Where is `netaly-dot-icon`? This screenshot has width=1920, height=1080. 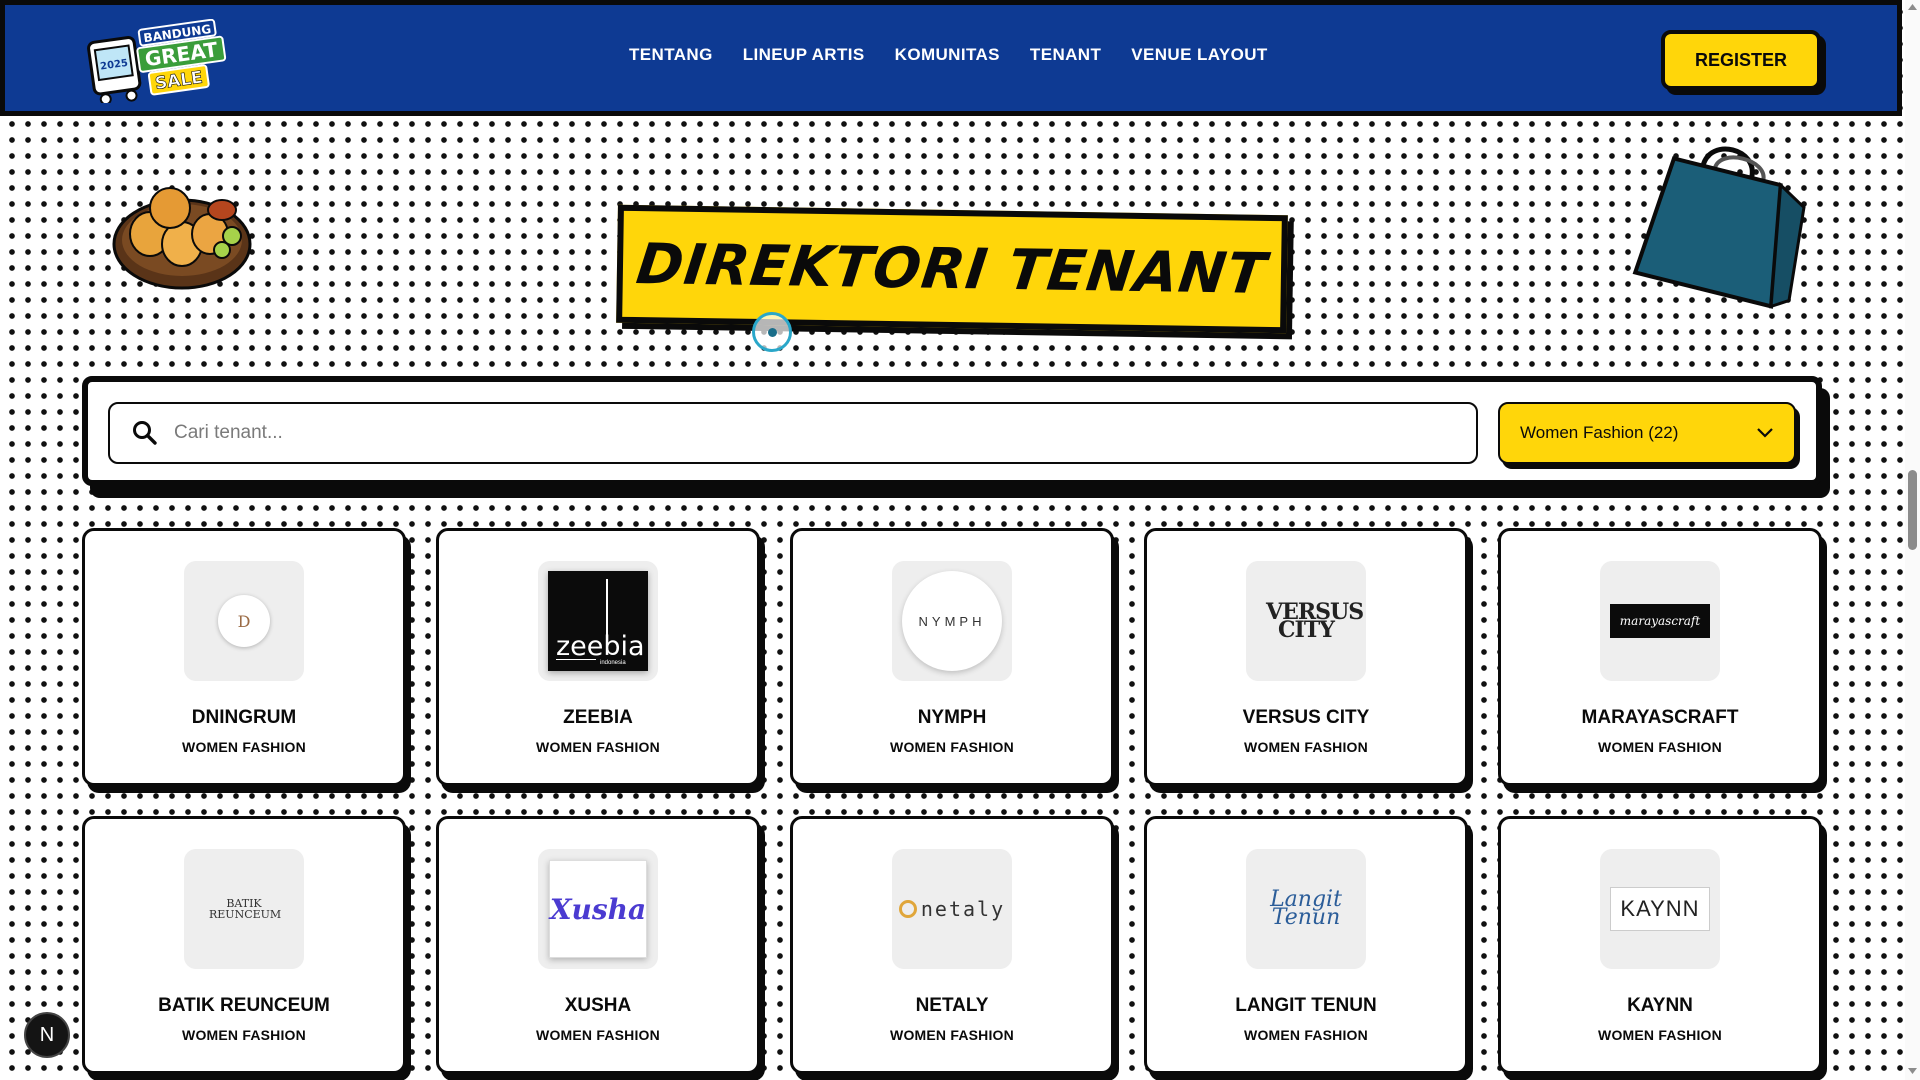 netaly-dot-icon is located at coordinates (907, 909).